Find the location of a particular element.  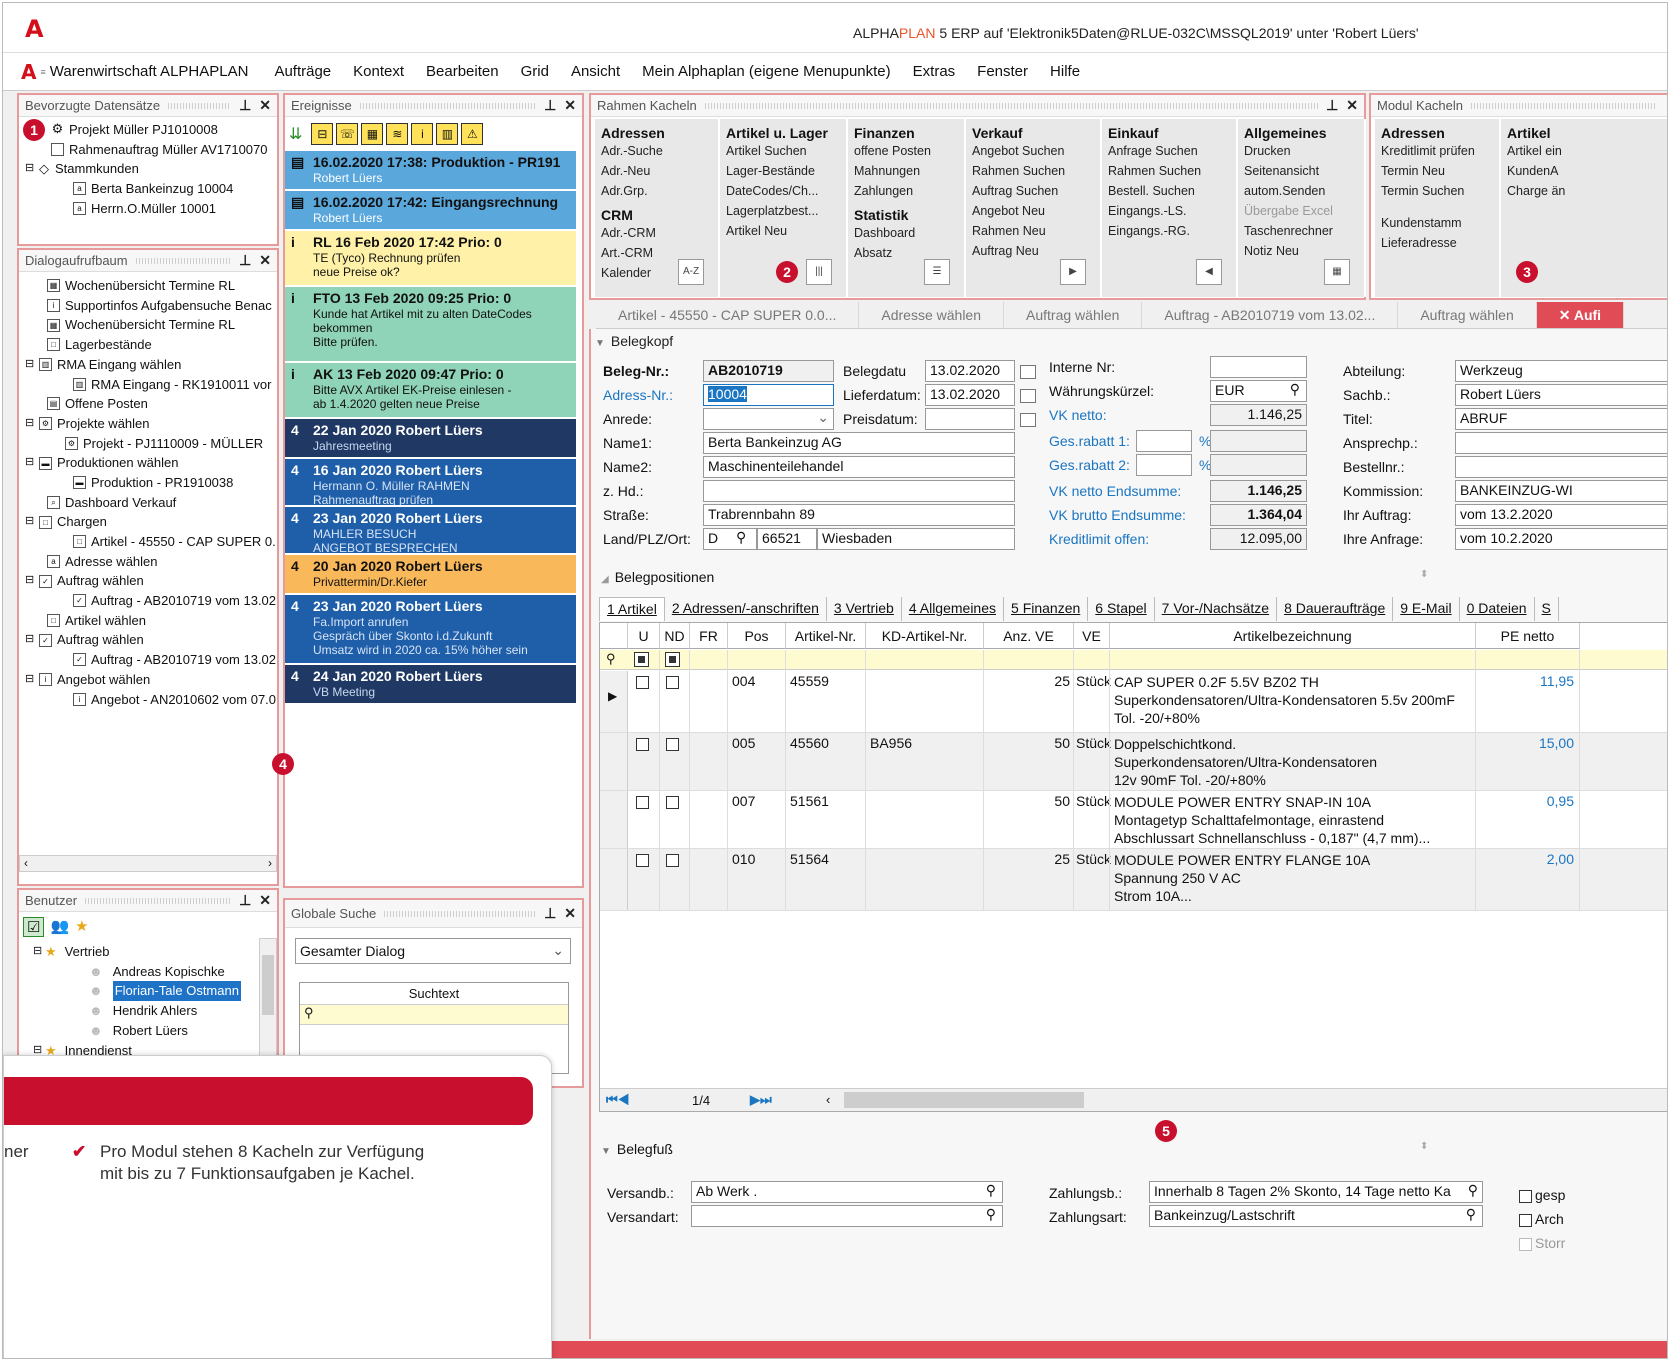

document-tab: Adresse wählen is located at coordinates (932, 315).